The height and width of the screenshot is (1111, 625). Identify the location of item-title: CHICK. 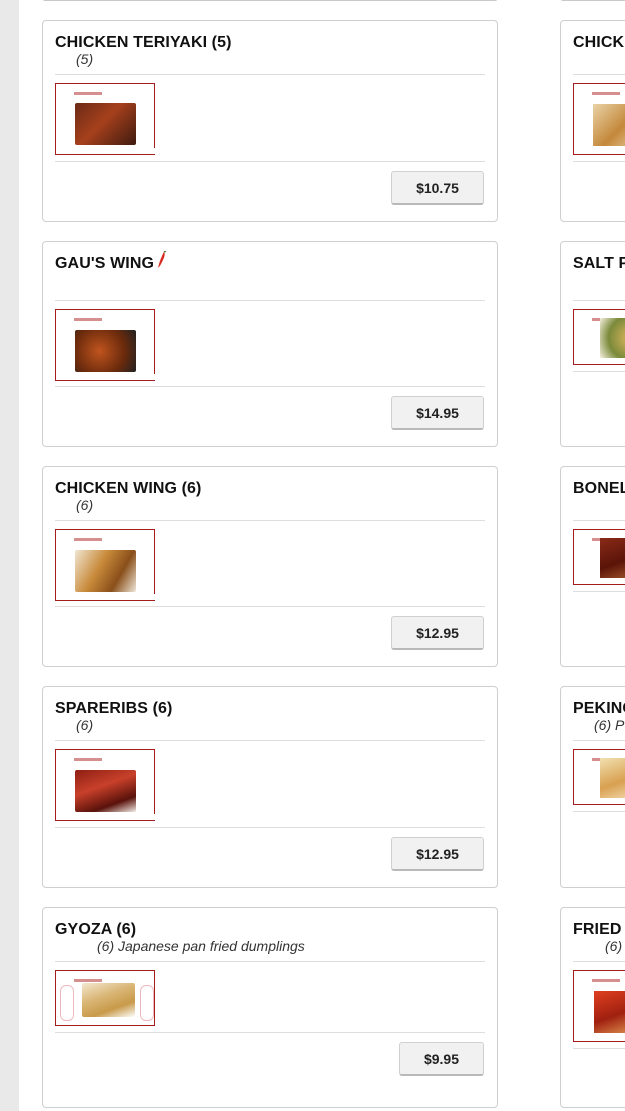
(599, 42).